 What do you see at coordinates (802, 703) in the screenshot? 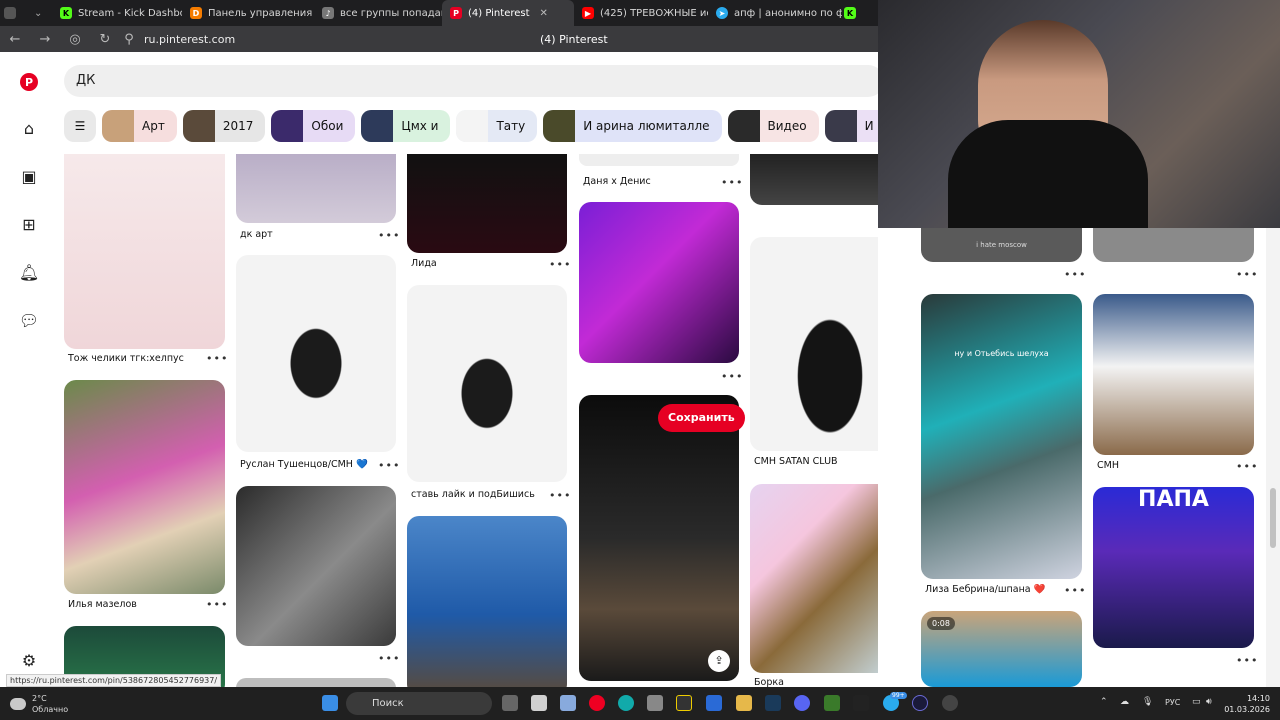
I see `discord-icon` at bounding box center [802, 703].